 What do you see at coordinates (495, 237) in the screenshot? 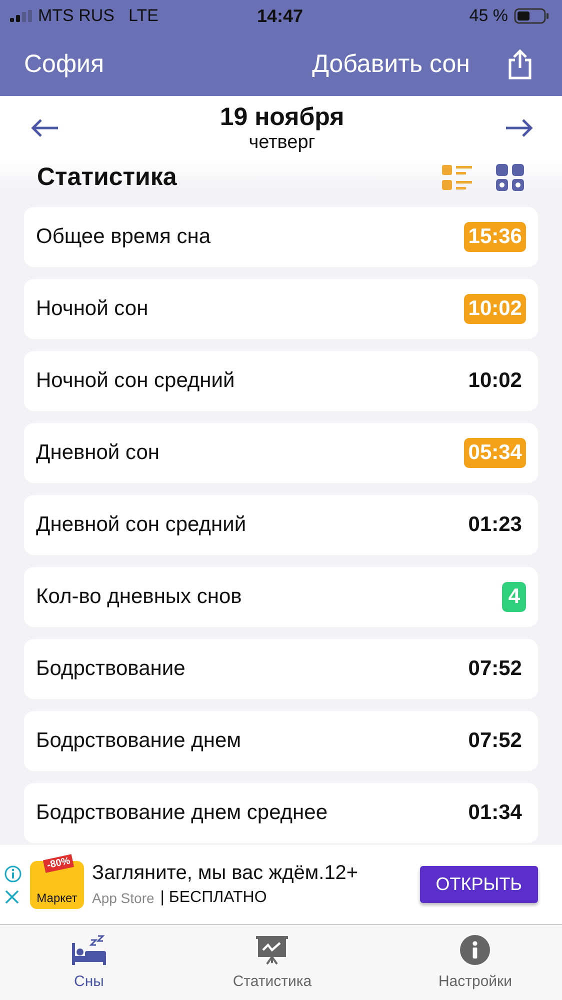
I see `stat-value: 15:36` at bounding box center [495, 237].